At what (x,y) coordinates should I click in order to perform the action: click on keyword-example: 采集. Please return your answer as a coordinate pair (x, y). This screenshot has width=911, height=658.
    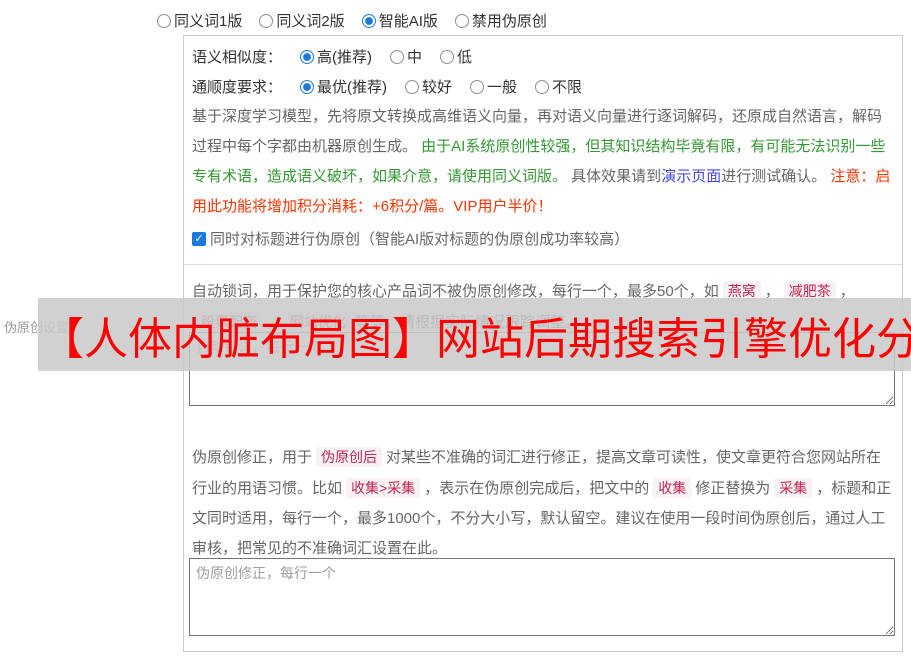
    Looking at the image, I should click on (793, 488).